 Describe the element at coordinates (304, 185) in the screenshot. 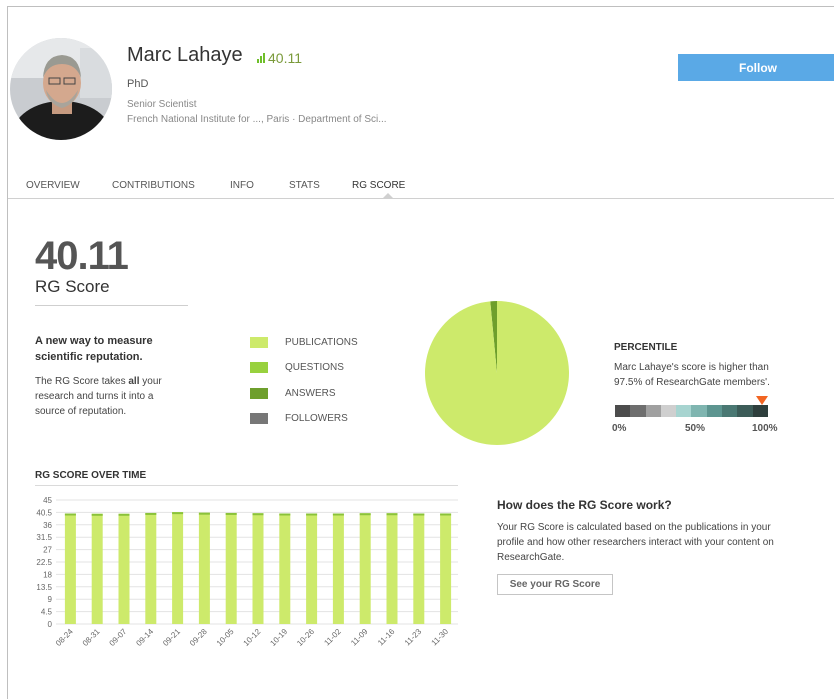

I see `tab-stats: STATS` at that location.